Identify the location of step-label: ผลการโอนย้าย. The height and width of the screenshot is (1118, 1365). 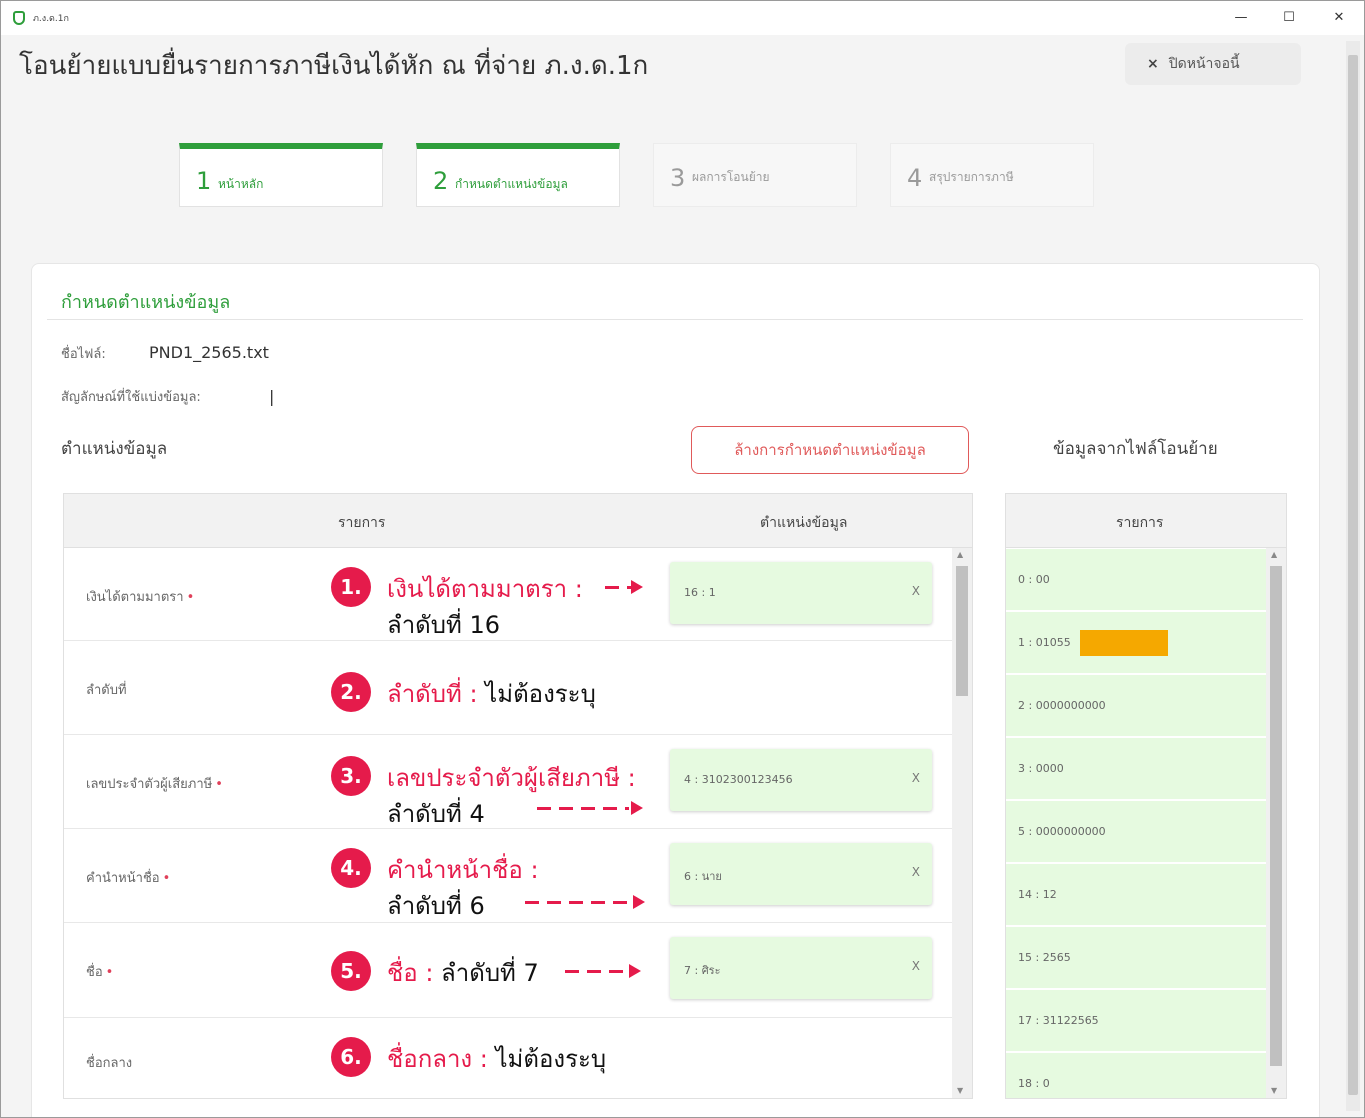
(731, 177).